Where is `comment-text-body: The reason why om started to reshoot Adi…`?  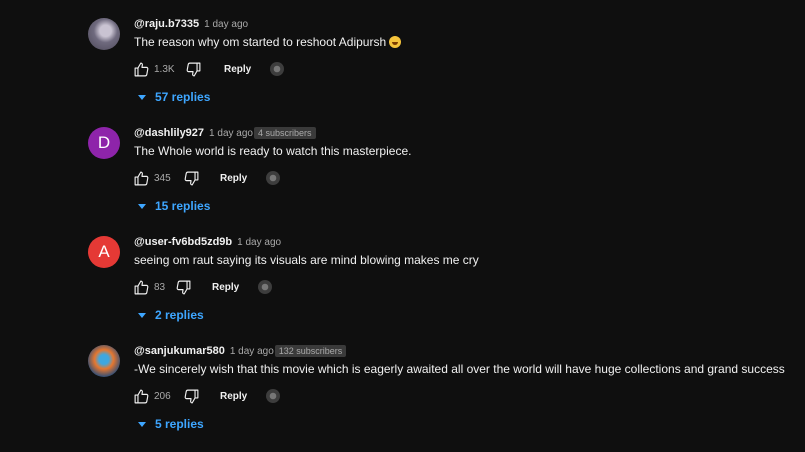
comment-text-body: The reason why om started to reshoot Adi… is located at coordinates (260, 42).